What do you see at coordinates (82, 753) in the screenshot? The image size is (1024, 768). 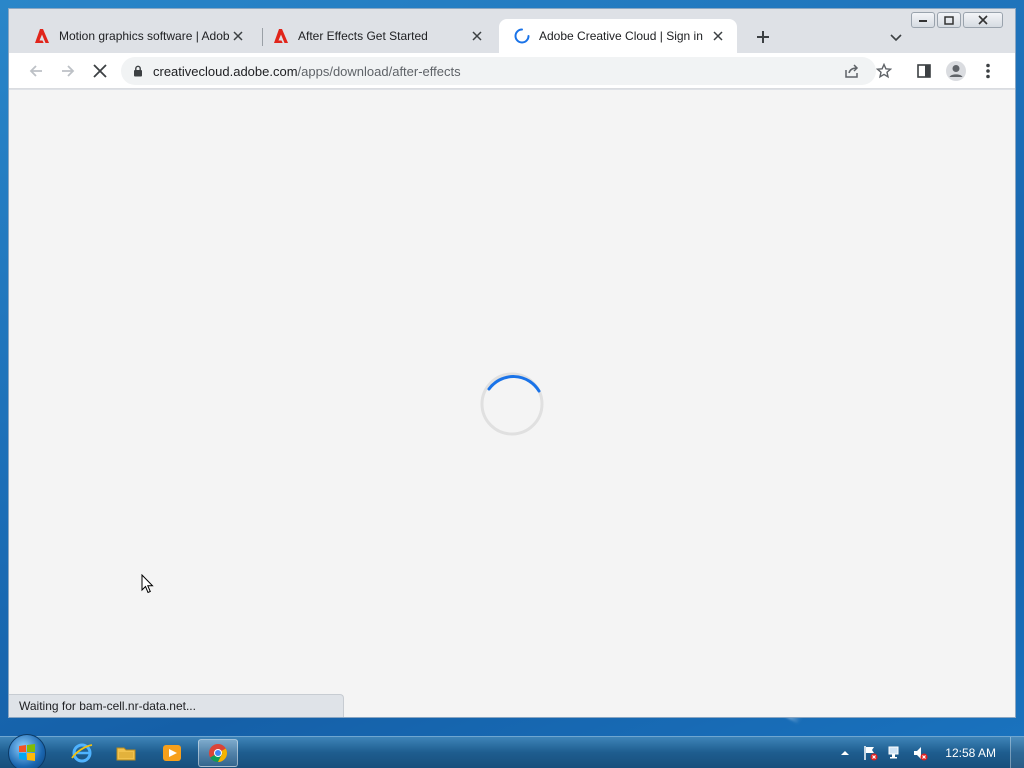 I see `internet-explorer-icon` at bounding box center [82, 753].